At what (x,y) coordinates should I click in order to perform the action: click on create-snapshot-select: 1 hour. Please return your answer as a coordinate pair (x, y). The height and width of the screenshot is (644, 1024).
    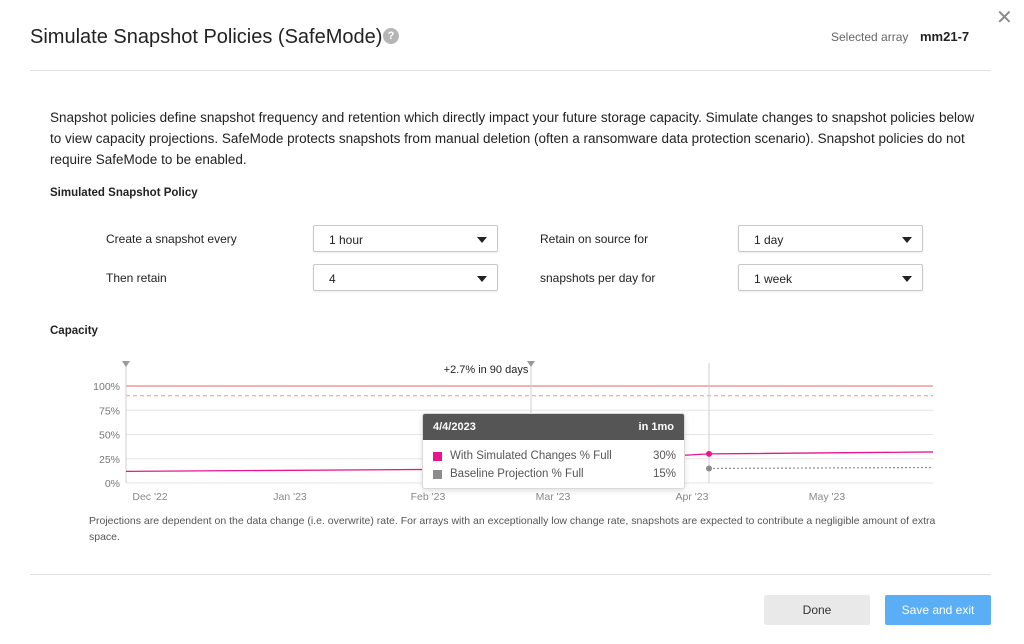
    Looking at the image, I should click on (405, 238).